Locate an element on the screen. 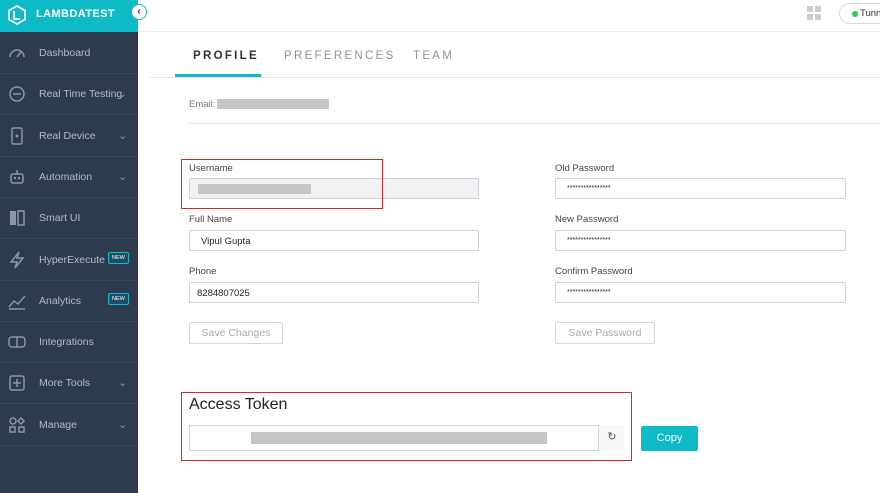 This screenshot has height=493, width=880. settings-tabs: PROFILE PREFERENCES TEAM is located at coordinates (515, 55).